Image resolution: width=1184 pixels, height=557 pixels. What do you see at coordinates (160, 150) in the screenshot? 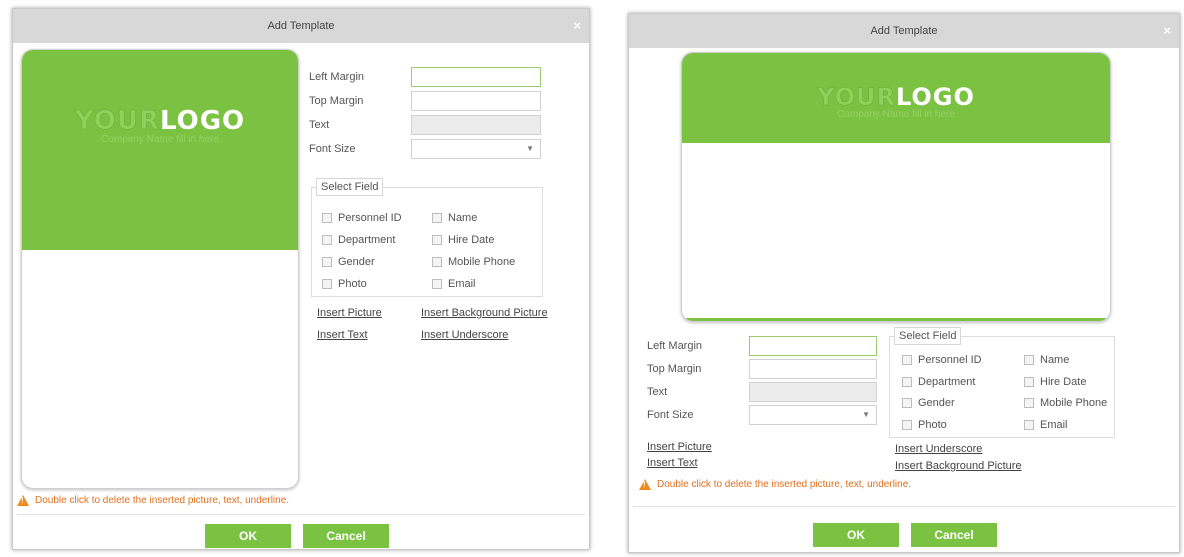
I see `card-header-area` at bounding box center [160, 150].